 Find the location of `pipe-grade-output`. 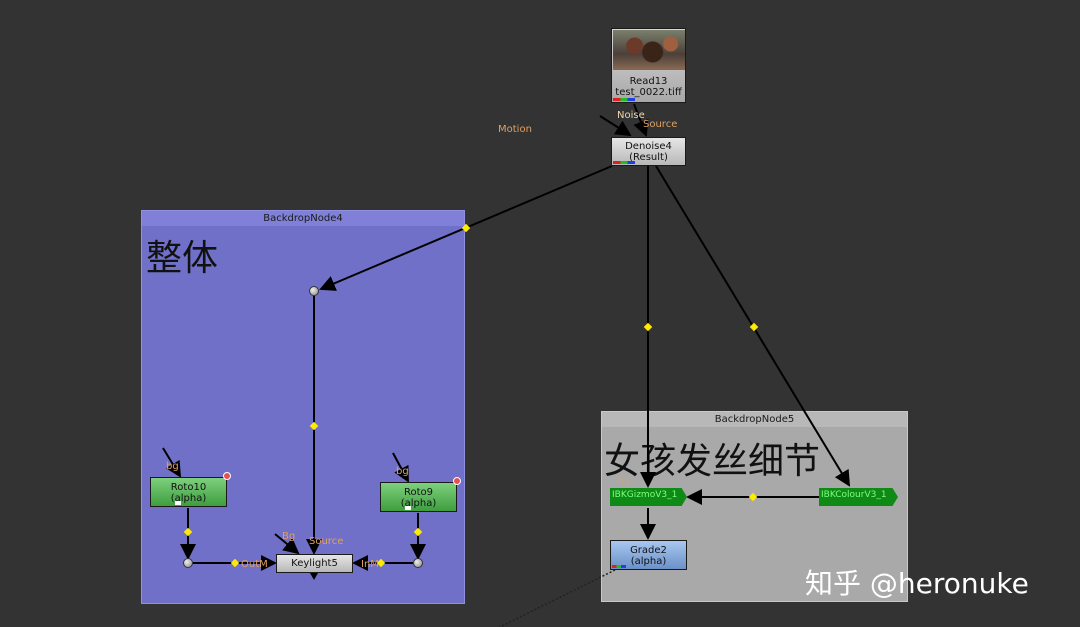

pipe-grade-output is located at coordinates (557, 598).